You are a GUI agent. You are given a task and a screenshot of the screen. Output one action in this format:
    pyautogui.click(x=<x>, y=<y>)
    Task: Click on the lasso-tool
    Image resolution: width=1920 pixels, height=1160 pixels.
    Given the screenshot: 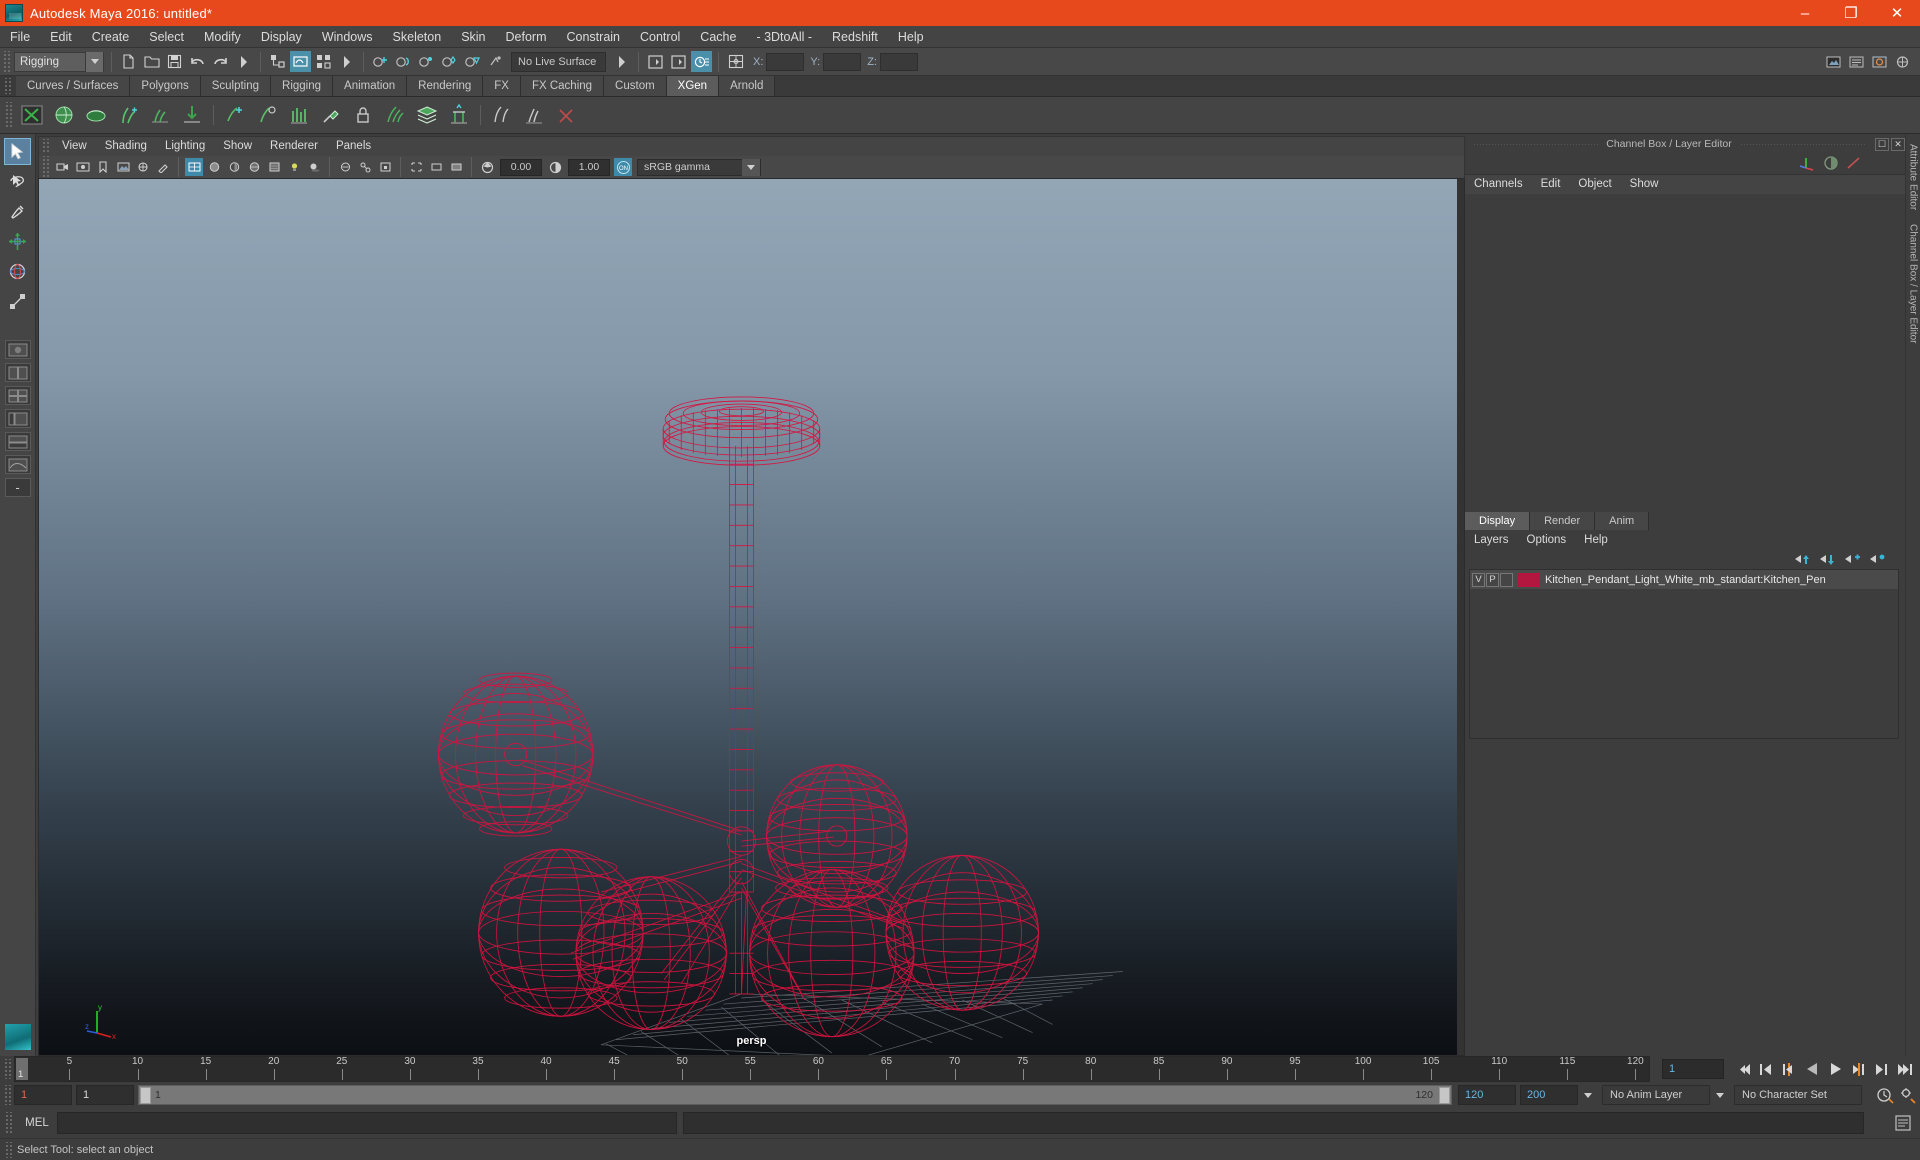 What is the action you would take?
    pyautogui.click(x=17, y=181)
    